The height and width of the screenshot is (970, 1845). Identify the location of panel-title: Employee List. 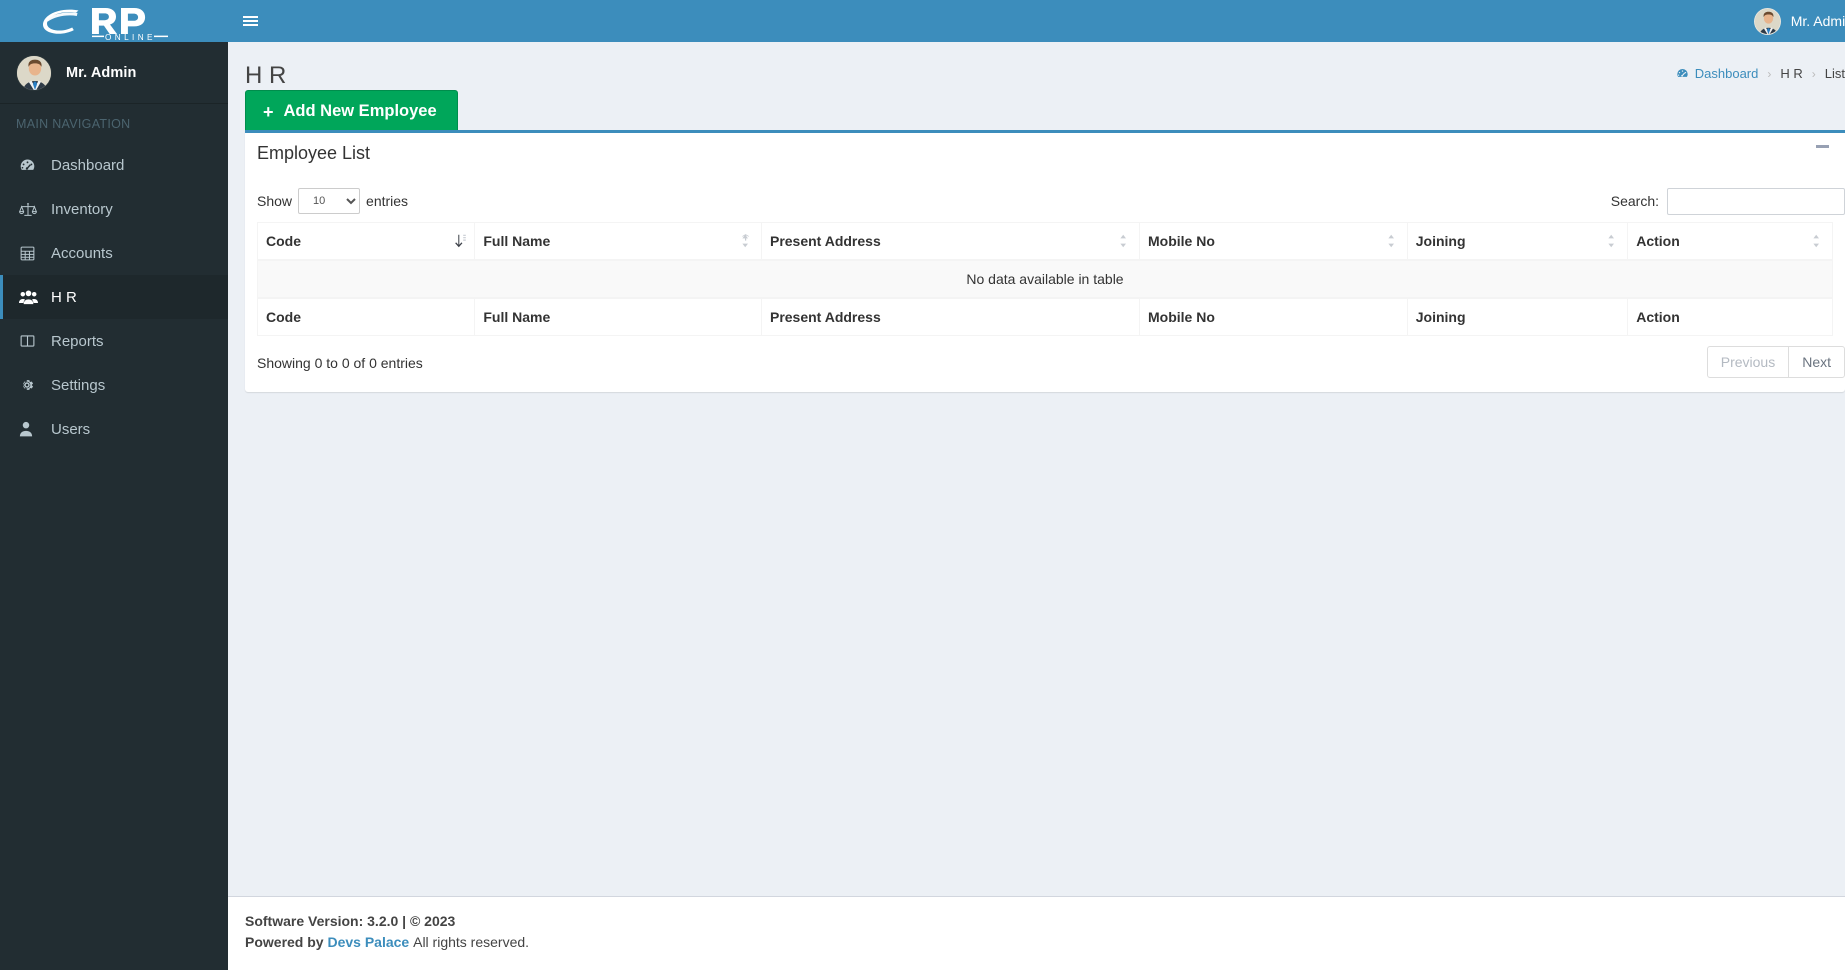
(314, 153).